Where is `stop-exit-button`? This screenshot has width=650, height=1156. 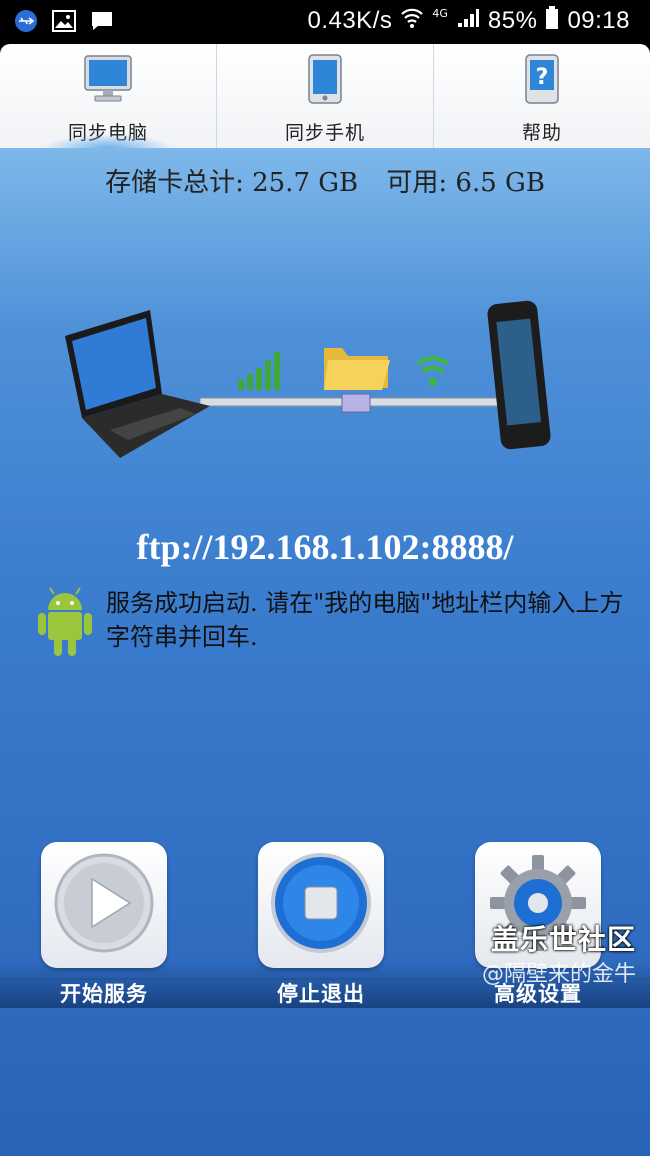 stop-exit-button is located at coordinates (321, 905).